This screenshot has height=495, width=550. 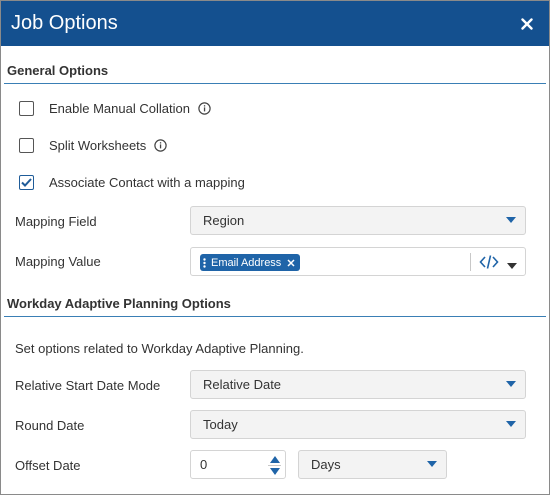 I want to click on relative-start-date-mode-value: Relative Date, so click(x=242, y=384).